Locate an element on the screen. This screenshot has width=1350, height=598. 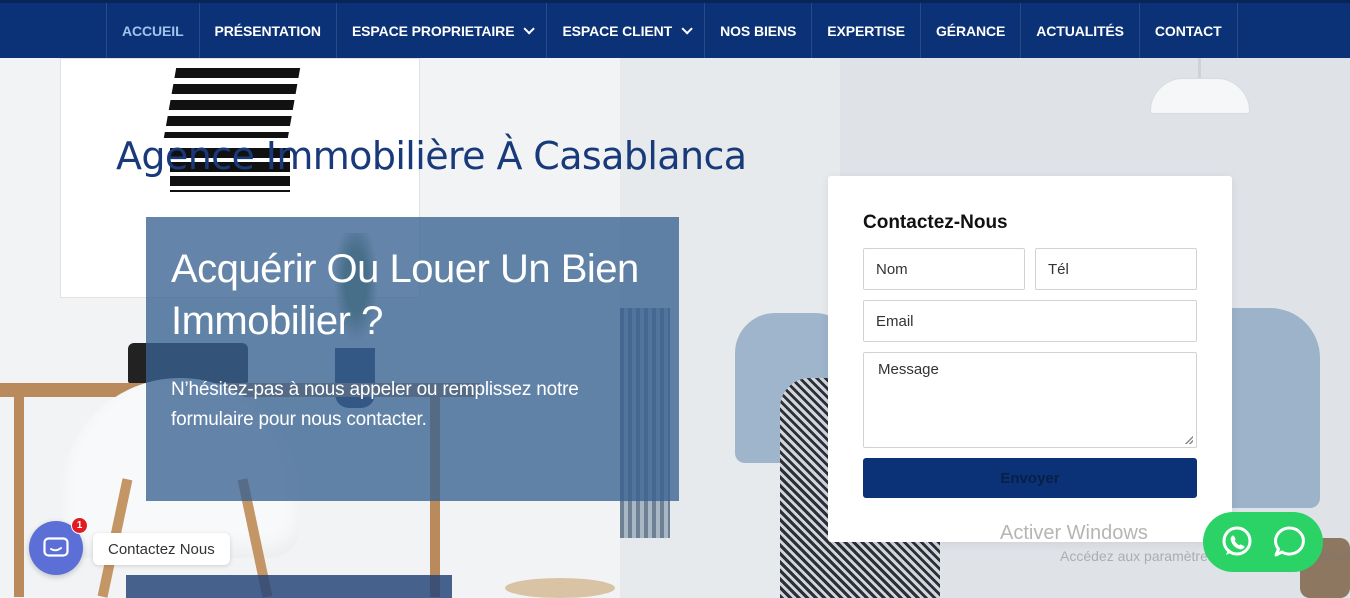
send-button: Envoyer is located at coordinates (1030, 478).